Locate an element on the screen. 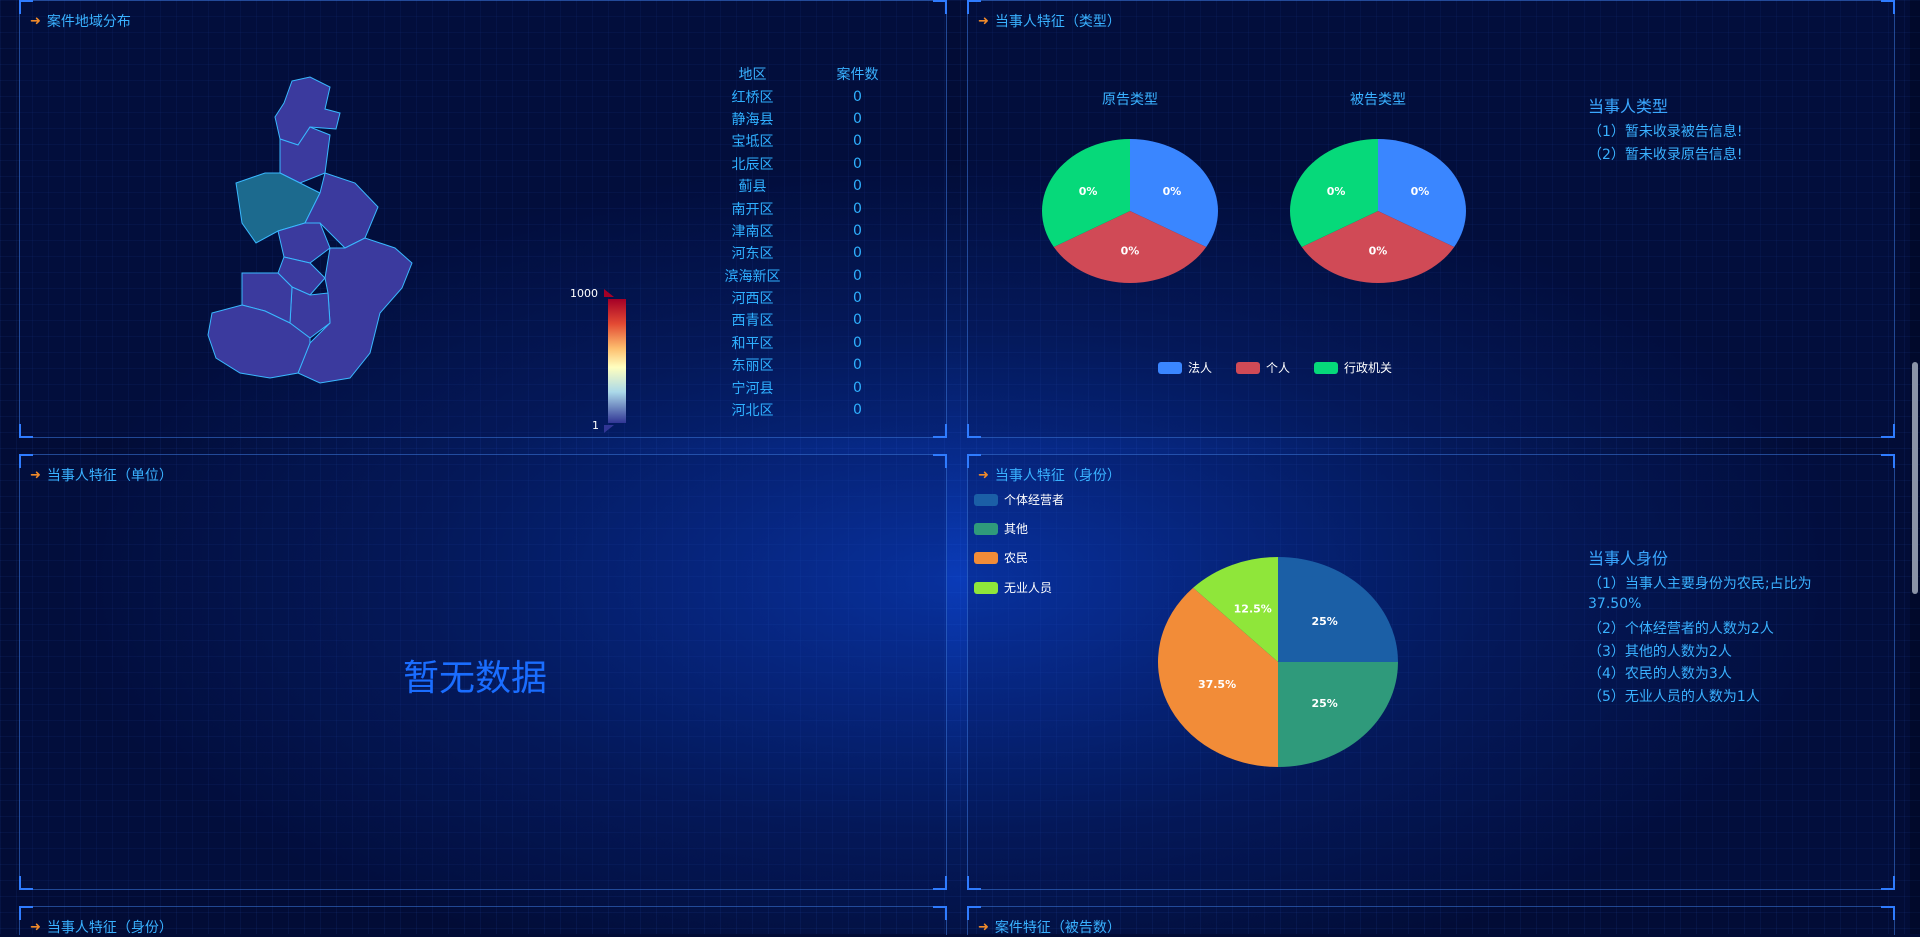  defendant-pie-chart: 0% 0% 0% is located at coordinates (1378, 211).